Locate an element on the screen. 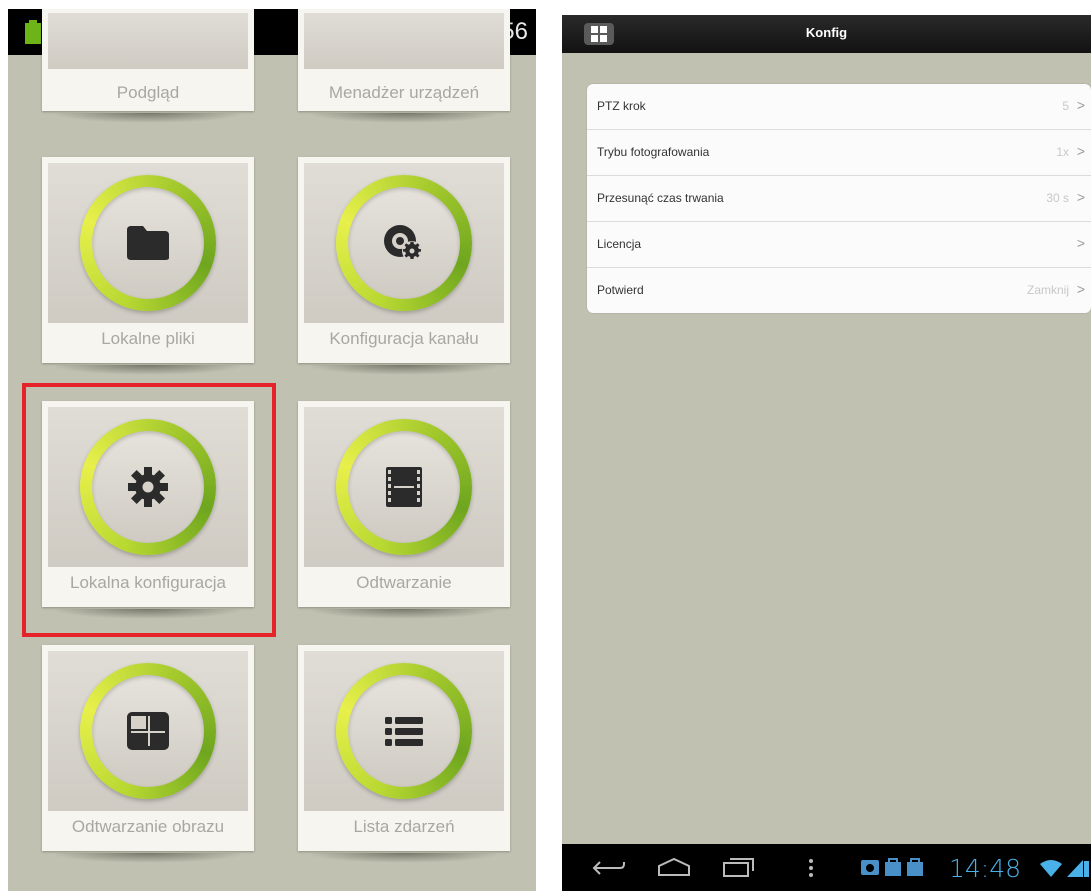 Image resolution: width=1091 pixels, height=891 pixels. tile-odtwarzanie-obrazu: Odtwarzanie obrazu is located at coordinates (148, 754).